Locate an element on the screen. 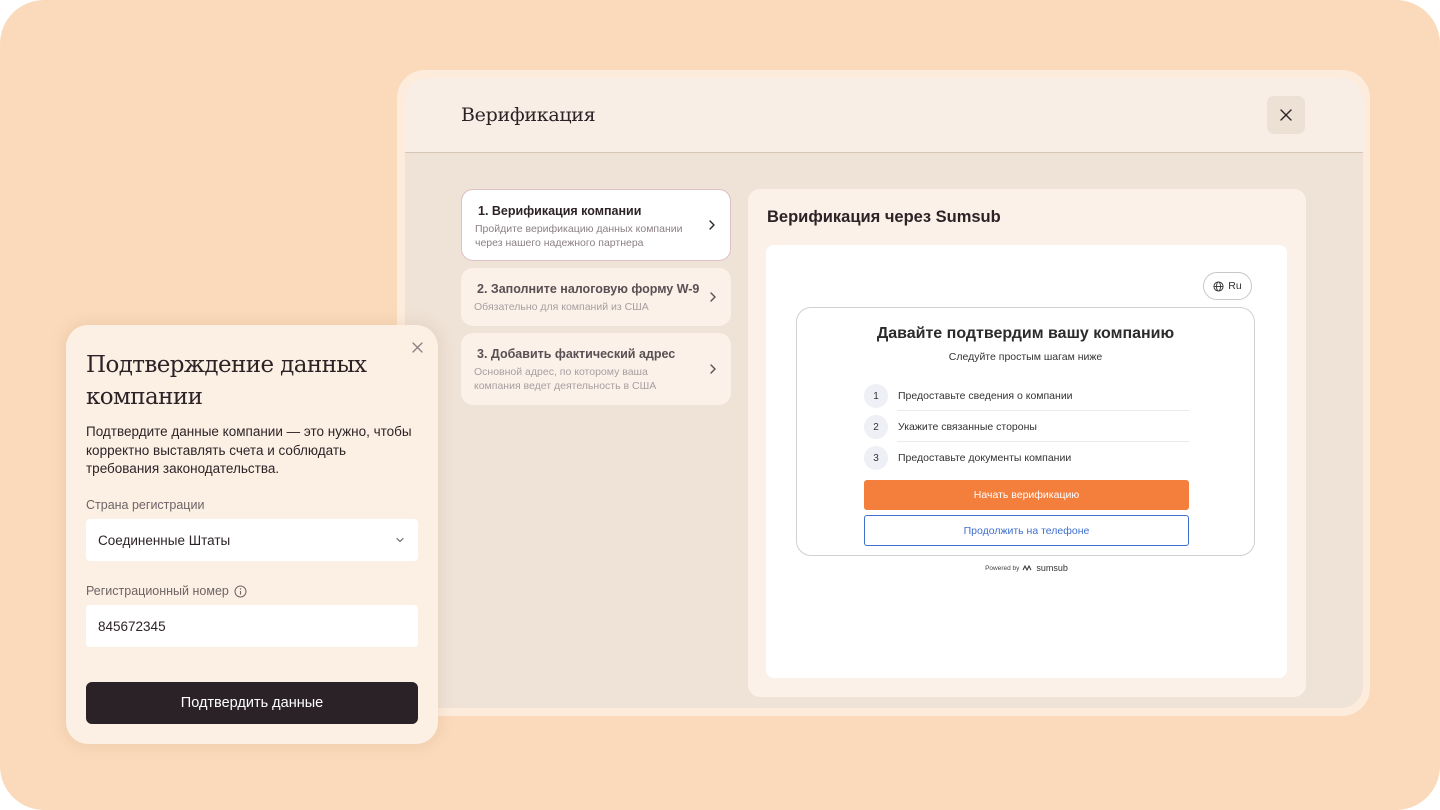  language-label: Ru is located at coordinates (1235, 286).